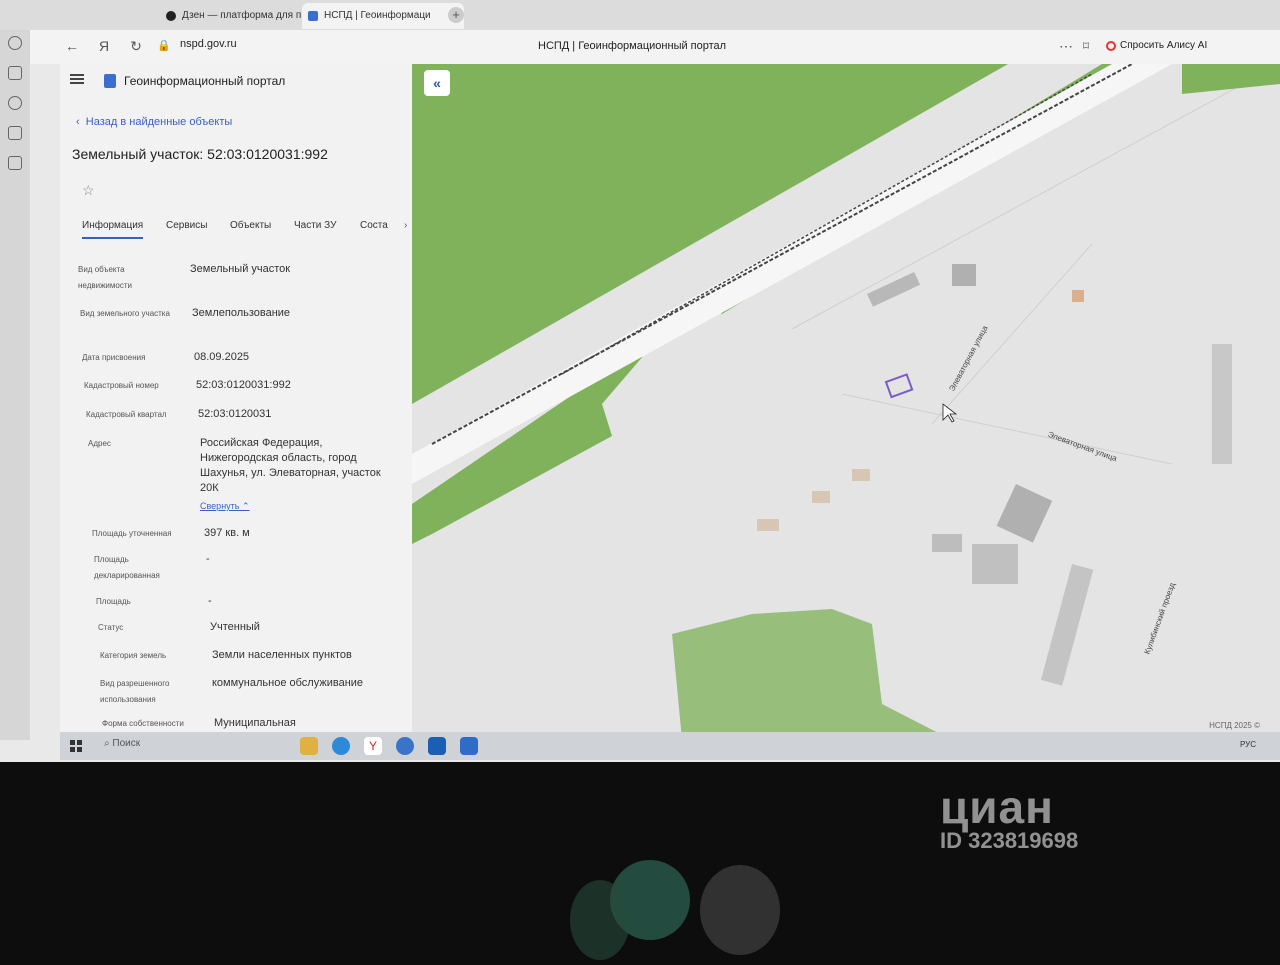 The width and height of the screenshot is (1280, 965). Describe the element at coordinates (282, 655) in the screenshot. I see `property-value: Земли населенных пунктов` at that location.